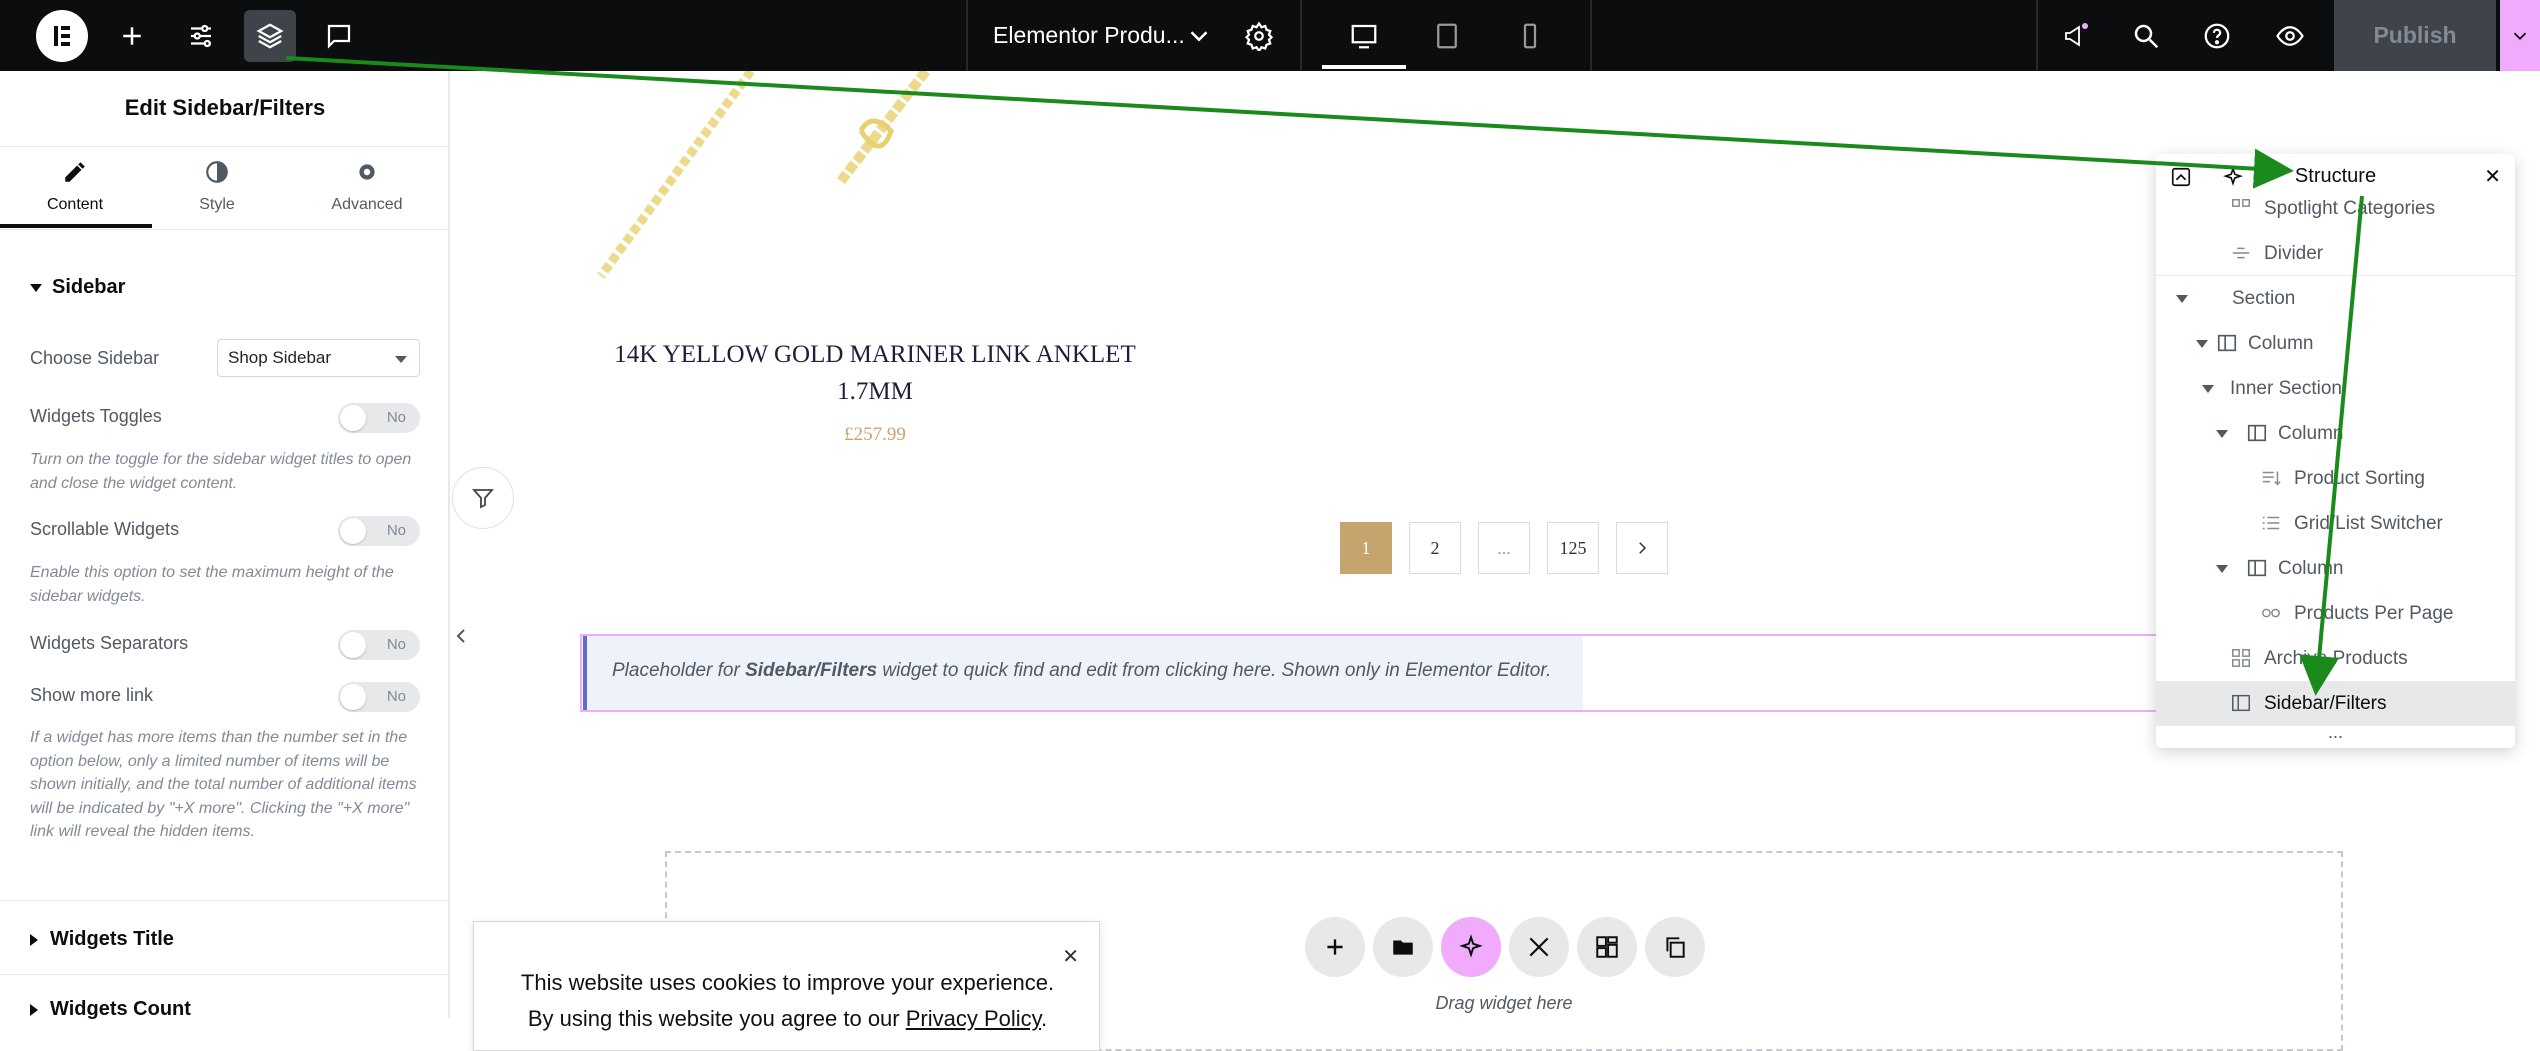  Describe the element at coordinates (367, 205) in the screenshot. I see `tab-advanced: Advanced` at that location.